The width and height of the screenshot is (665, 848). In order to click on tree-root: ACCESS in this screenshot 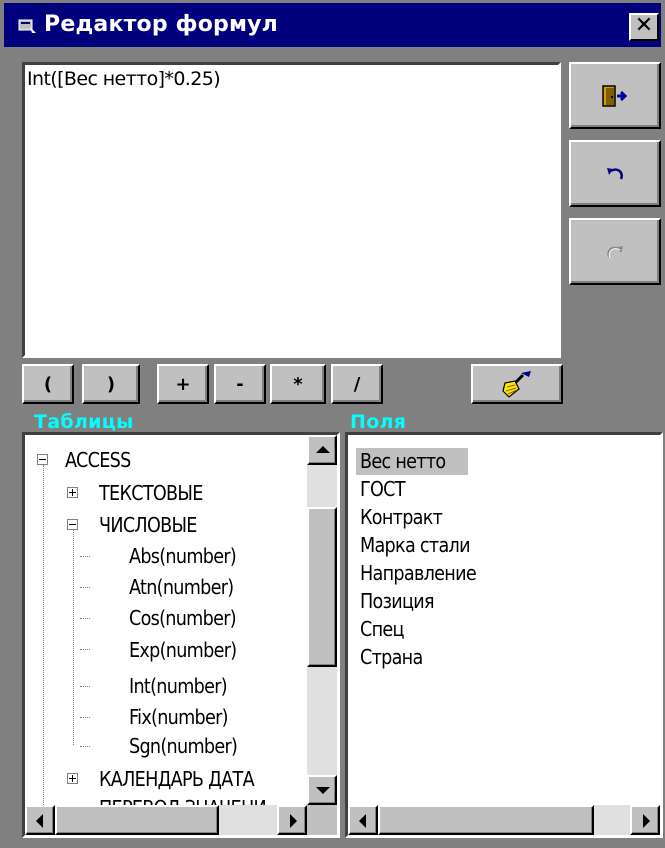, I will do `click(98, 460)`.